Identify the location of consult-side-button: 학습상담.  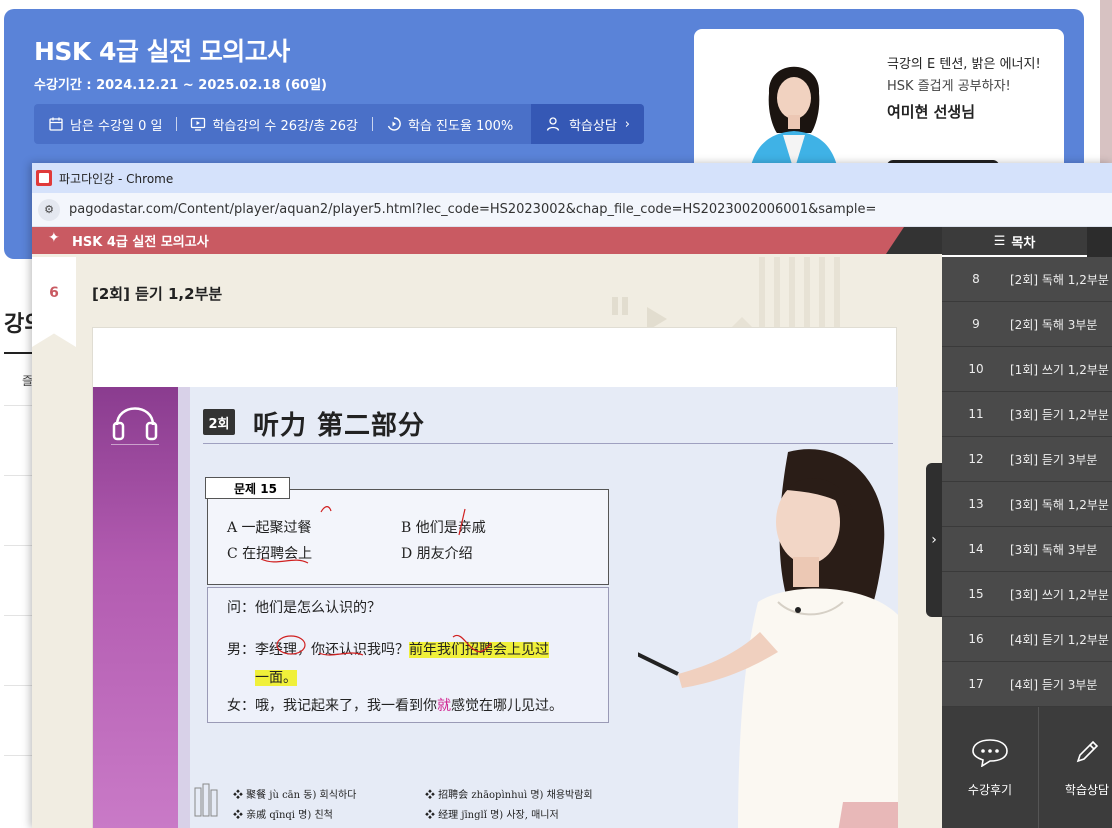
(1075, 767).